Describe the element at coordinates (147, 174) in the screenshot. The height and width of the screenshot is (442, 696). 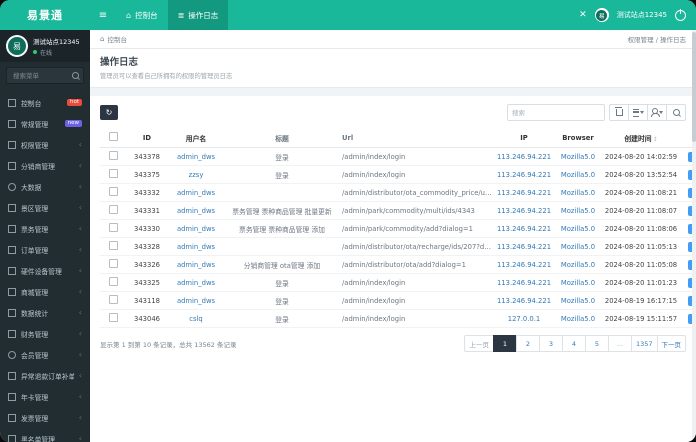
I see `cell-id: 343375` at that location.